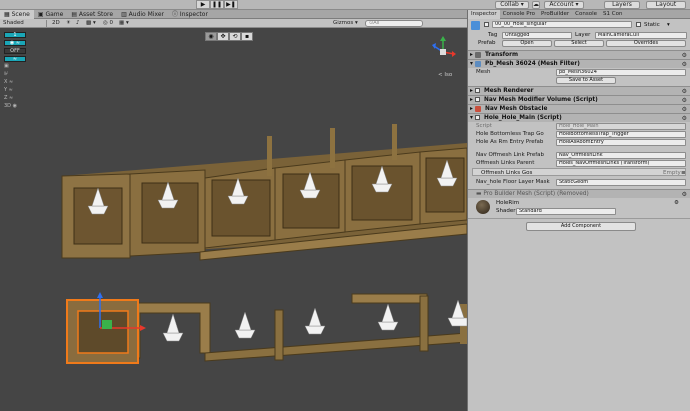  What do you see at coordinates (345, 23) in the screenshot?
I see `gizmos-dropdown: Gizmos ▾` at bounding box center [345, 23].